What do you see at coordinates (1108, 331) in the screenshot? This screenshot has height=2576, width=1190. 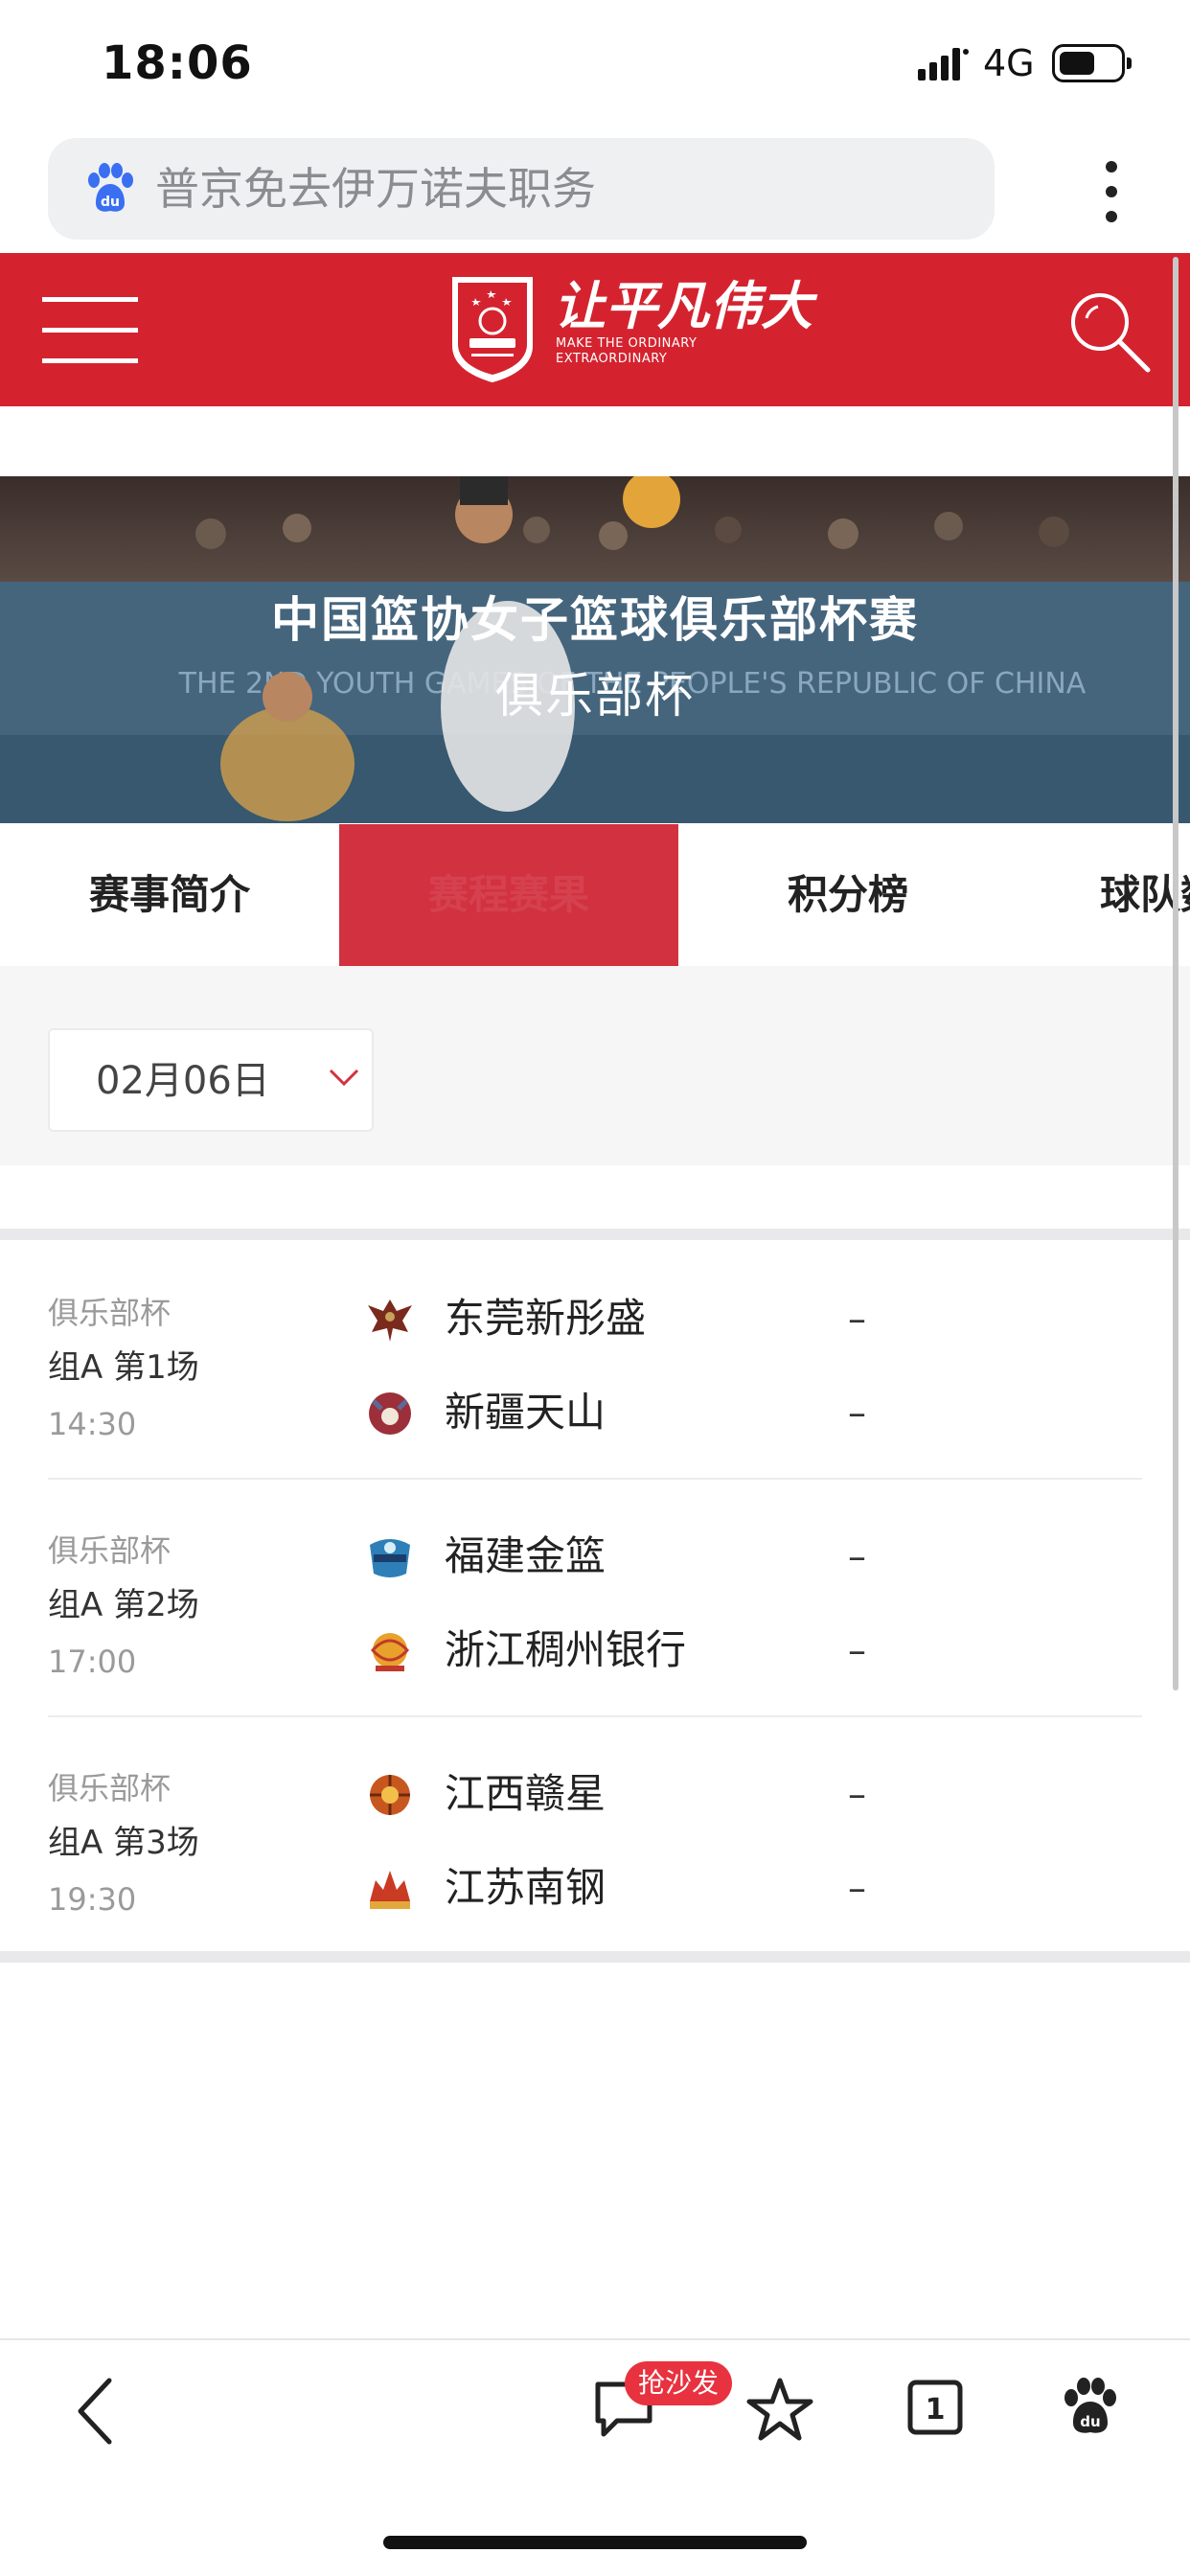 I see `search-icon` at bounding box center [1108, 331].